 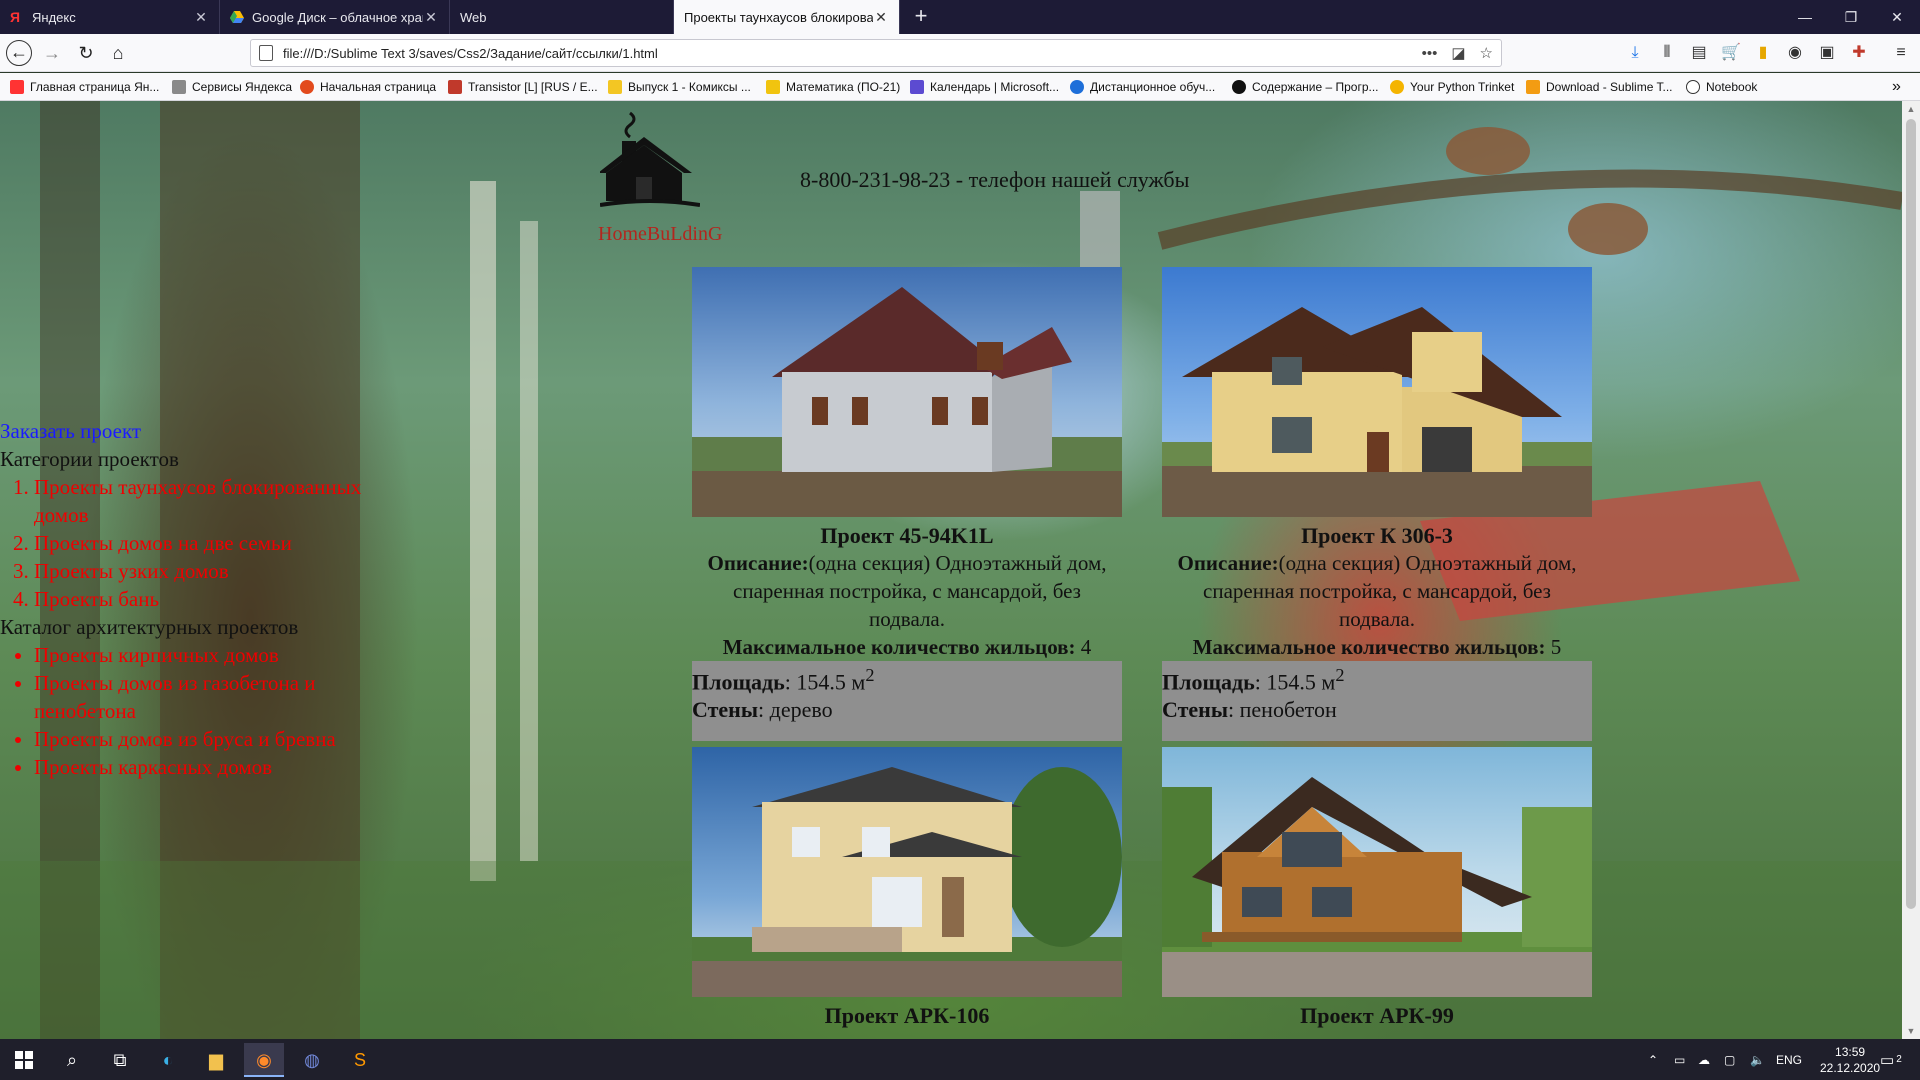 What do you see at coordinates (217, 543) in the screenshot?
I see `category-link: Проекты домов на две семьи` at bounding box center [217, 543].